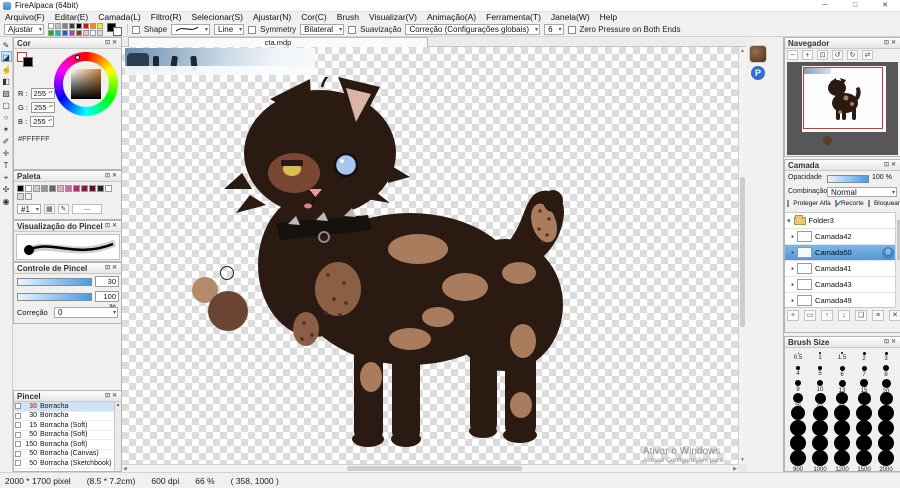 The height and width of the screenshot is (488, 900). Describe the element at coordinates (758, 54) in the screenshot. I see `floating-avatar-thumbnail` at that location.